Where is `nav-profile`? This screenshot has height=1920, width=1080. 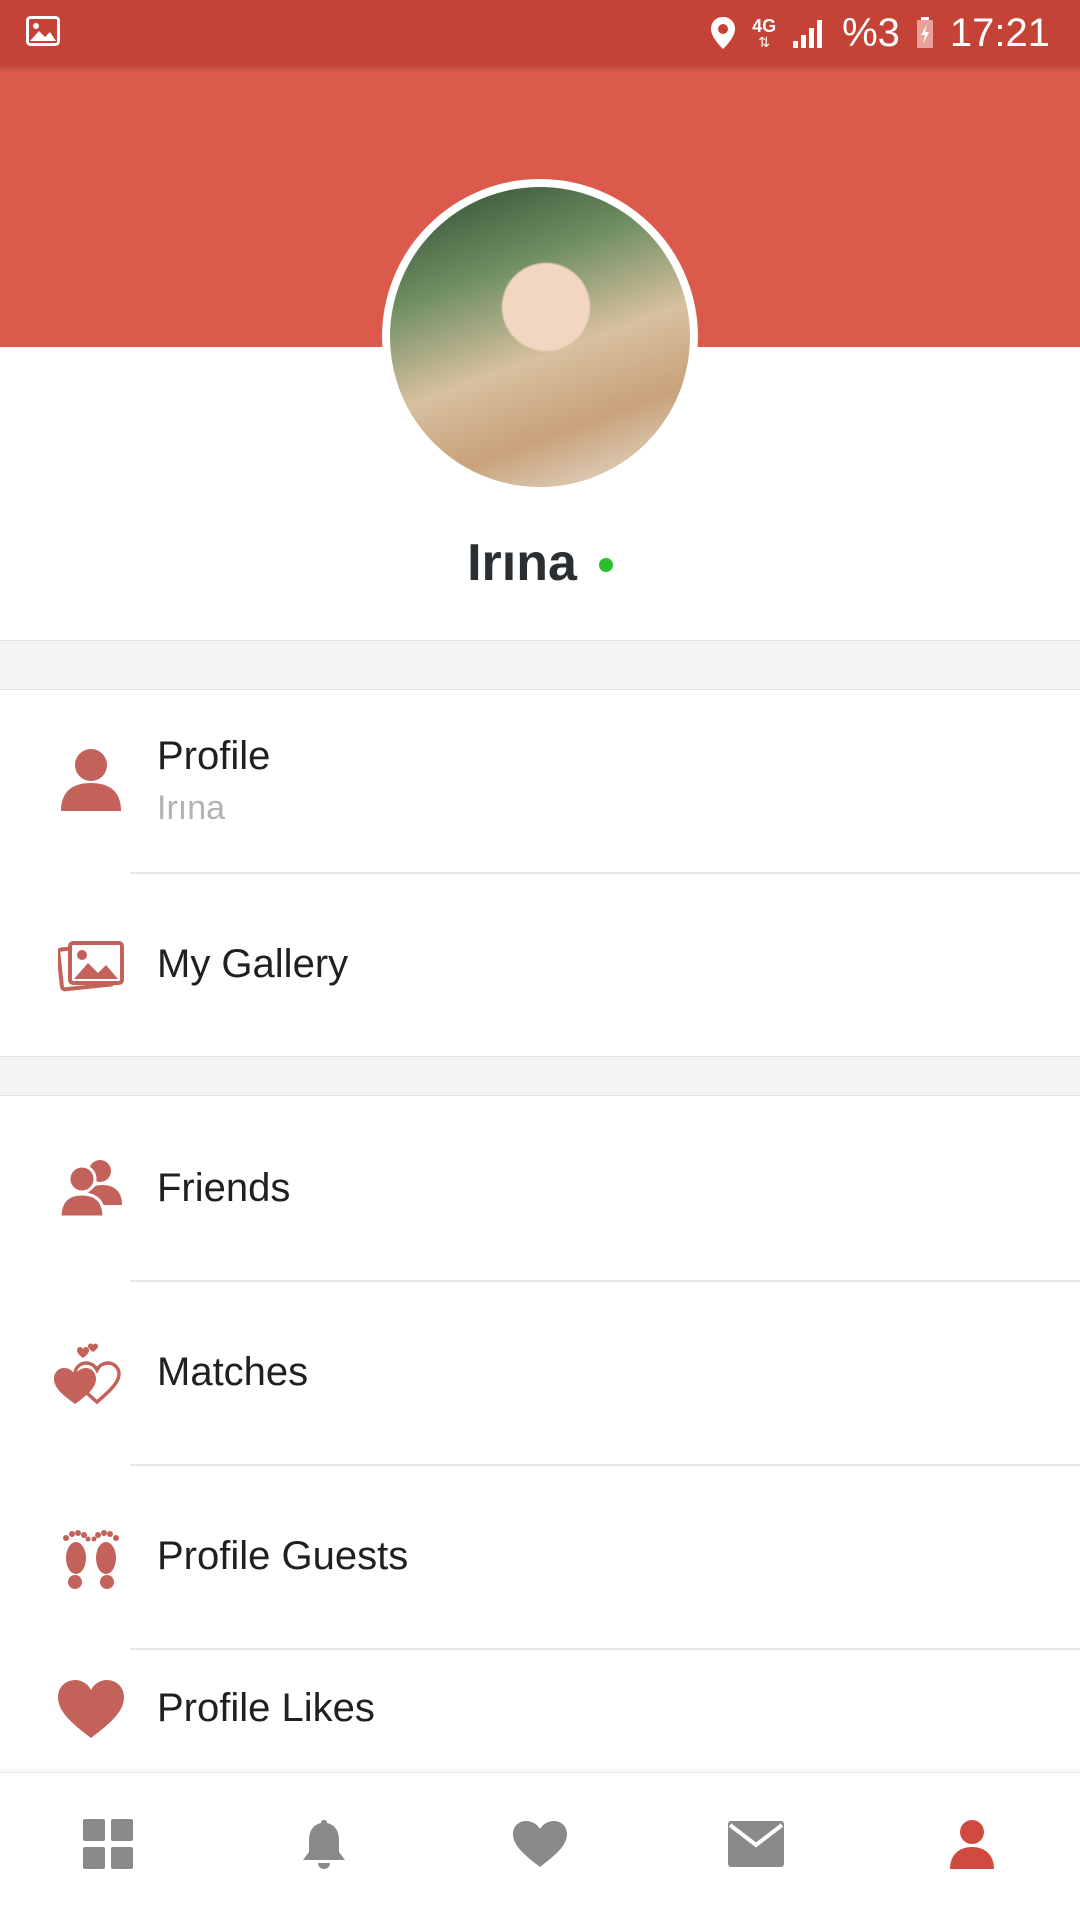
nav-profile is located at coordinates (972, 1847).